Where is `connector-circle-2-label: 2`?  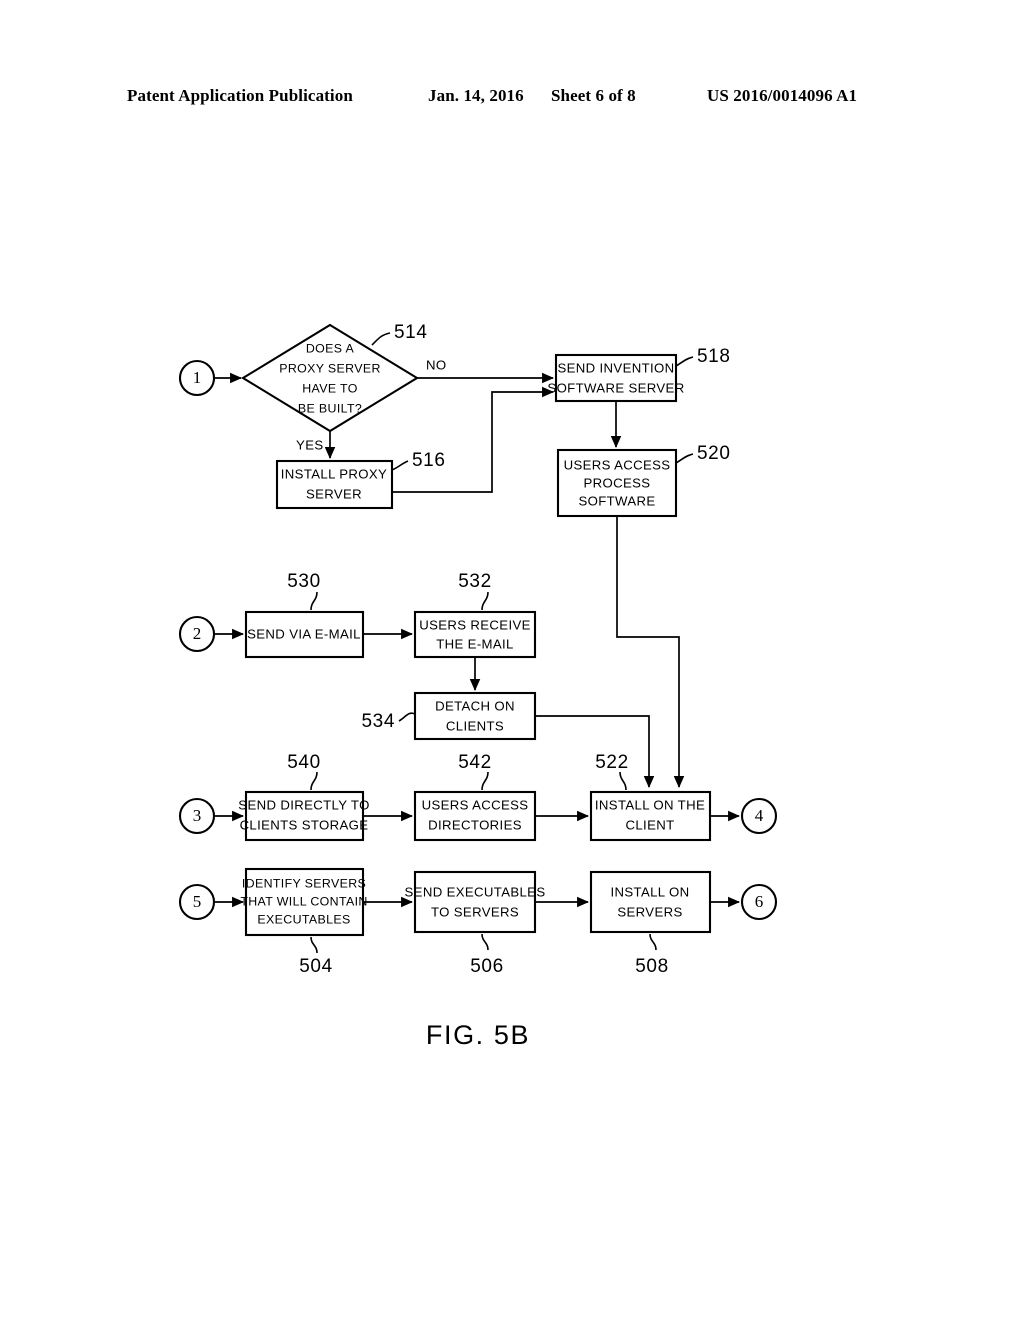
connector-circle-2-label: 2 is located at coordinates (197, 633).